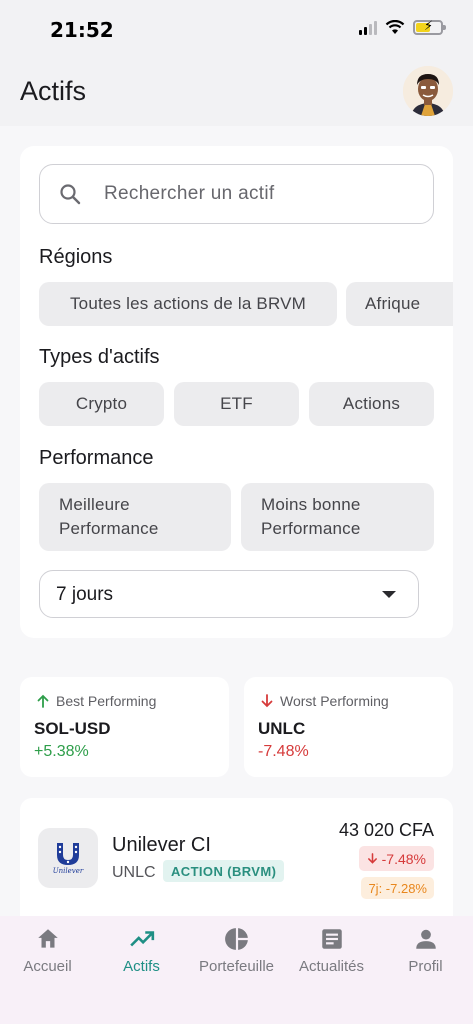  What do you see at coordinates (371, 404) in the screenshot?
I see `chip-type-actions: Actions` at bounding box center [371, 404].